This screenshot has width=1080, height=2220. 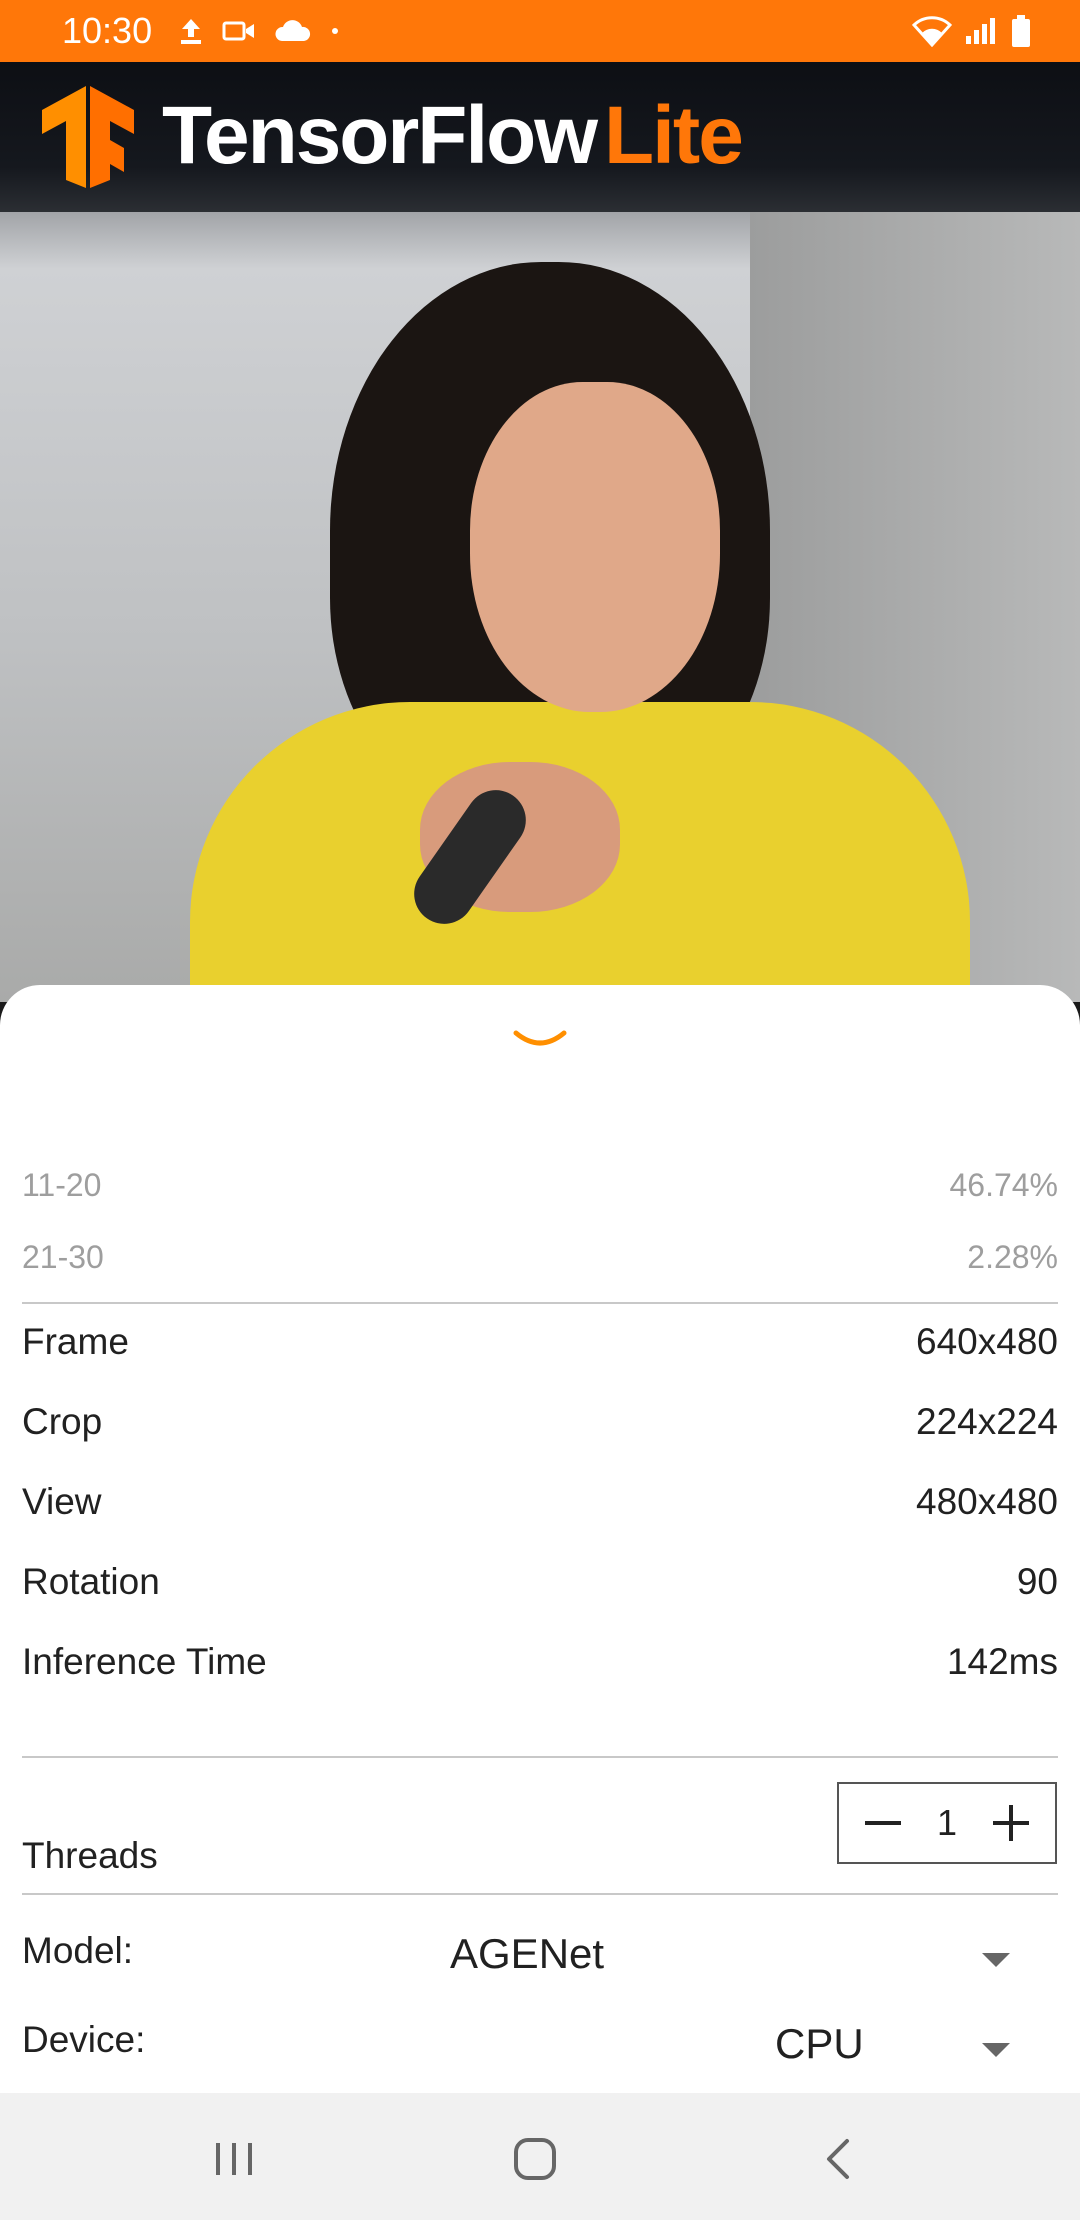 I want to click on navigation-bar, so click(x=540, y=2156).